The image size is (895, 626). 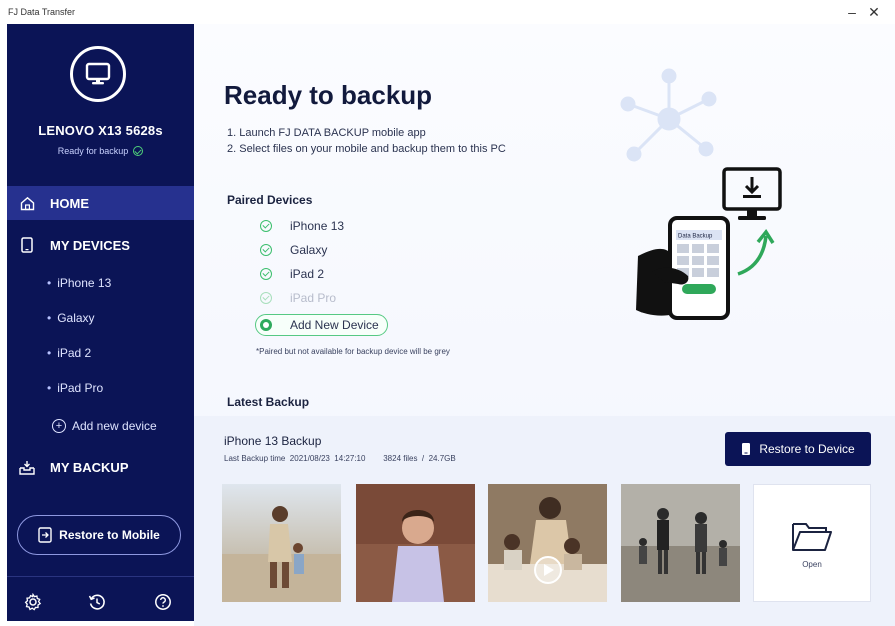 What do you see at coordinates (812, 536) in the screenshot?
I see `folder-open-icon` at bounding box center [812, 536].